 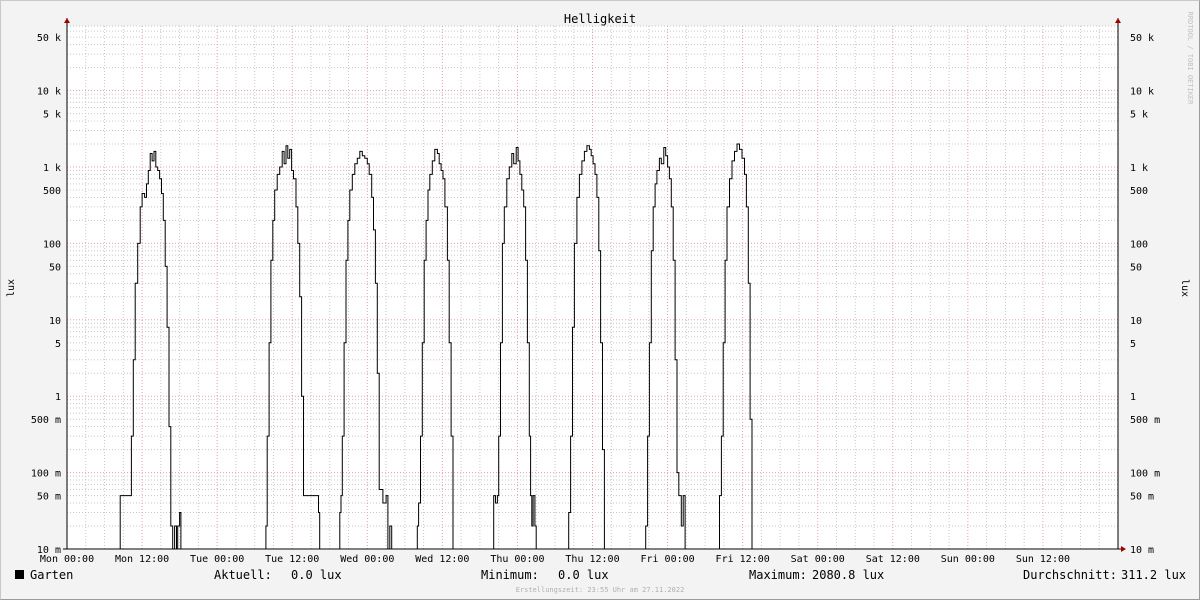 What do you see at coordinates (1139, 191) in the screenshot?
I see `y-tick-label-right: 500` at bounding box center [1139, 191].